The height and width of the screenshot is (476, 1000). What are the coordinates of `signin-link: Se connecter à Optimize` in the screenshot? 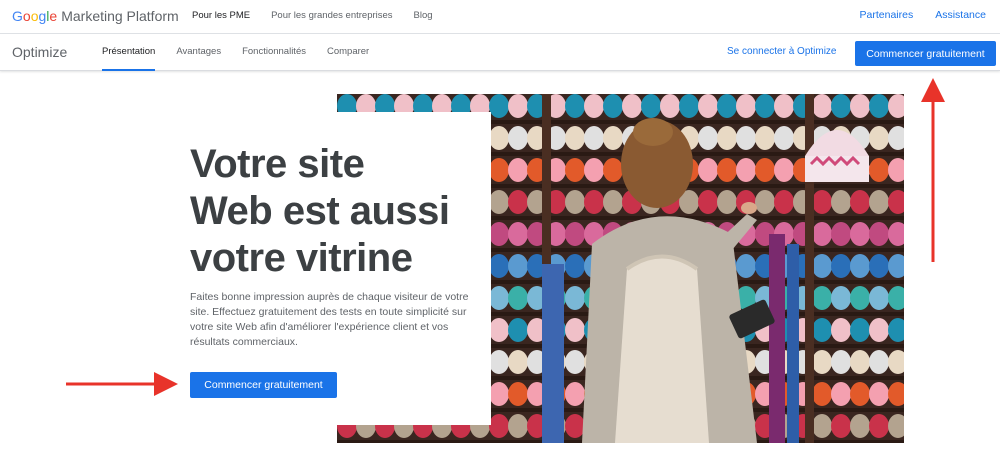 It's located at (782, 51).